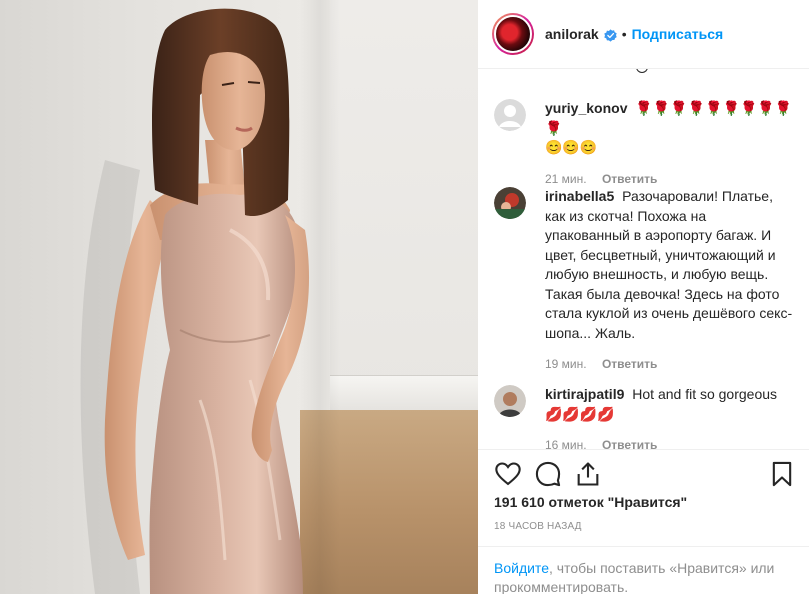 The image size is (809, 594). Describe the element at coordinates (566, 443) in the screenshot. I see `comment-time: 16 мин.` at that location.